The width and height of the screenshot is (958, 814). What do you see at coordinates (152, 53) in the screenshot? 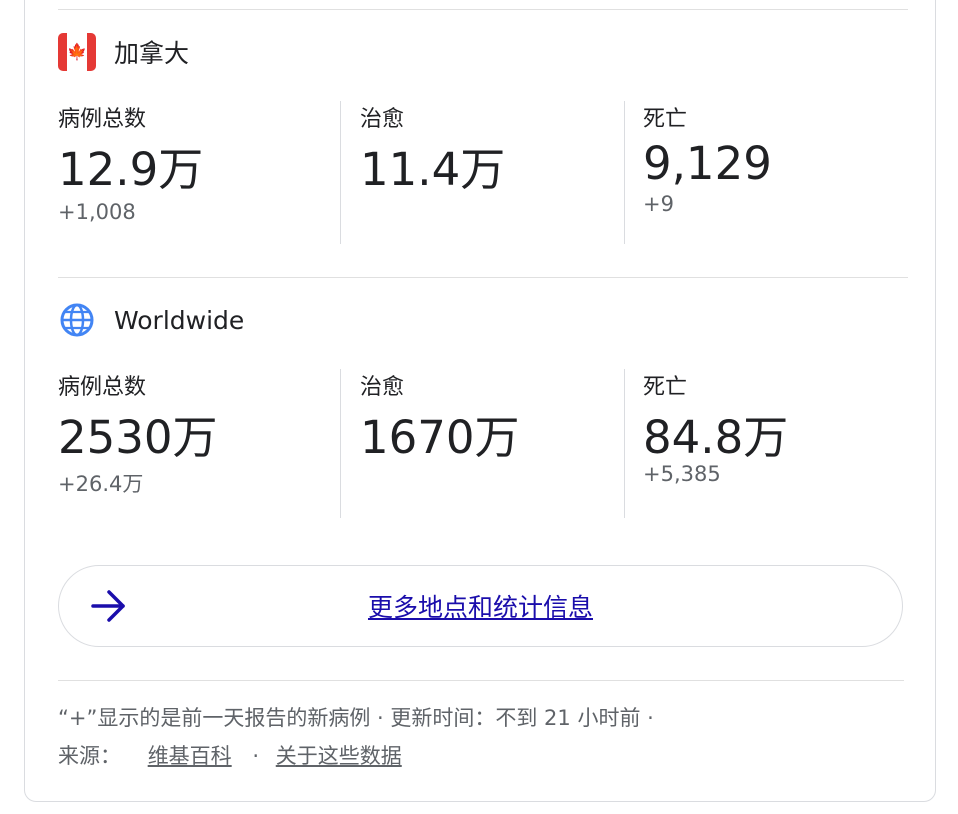
I see `region-name: 加拿大` at bounding box center [152, 53].